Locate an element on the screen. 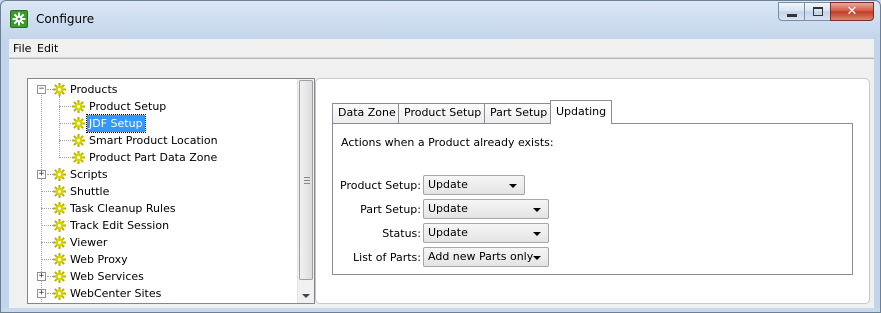  tree-node-smart-product-location: Smart Product Location is located at coordinates (163, 140).